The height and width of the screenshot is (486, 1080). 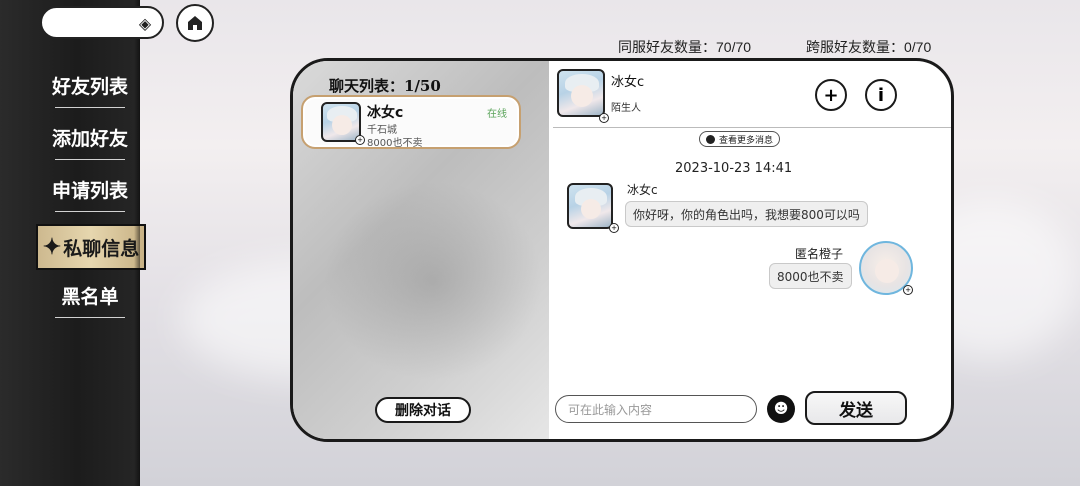 I want to click on same-server-friend-count: 同服好友数量：70/70, so click(x=685, y=47).